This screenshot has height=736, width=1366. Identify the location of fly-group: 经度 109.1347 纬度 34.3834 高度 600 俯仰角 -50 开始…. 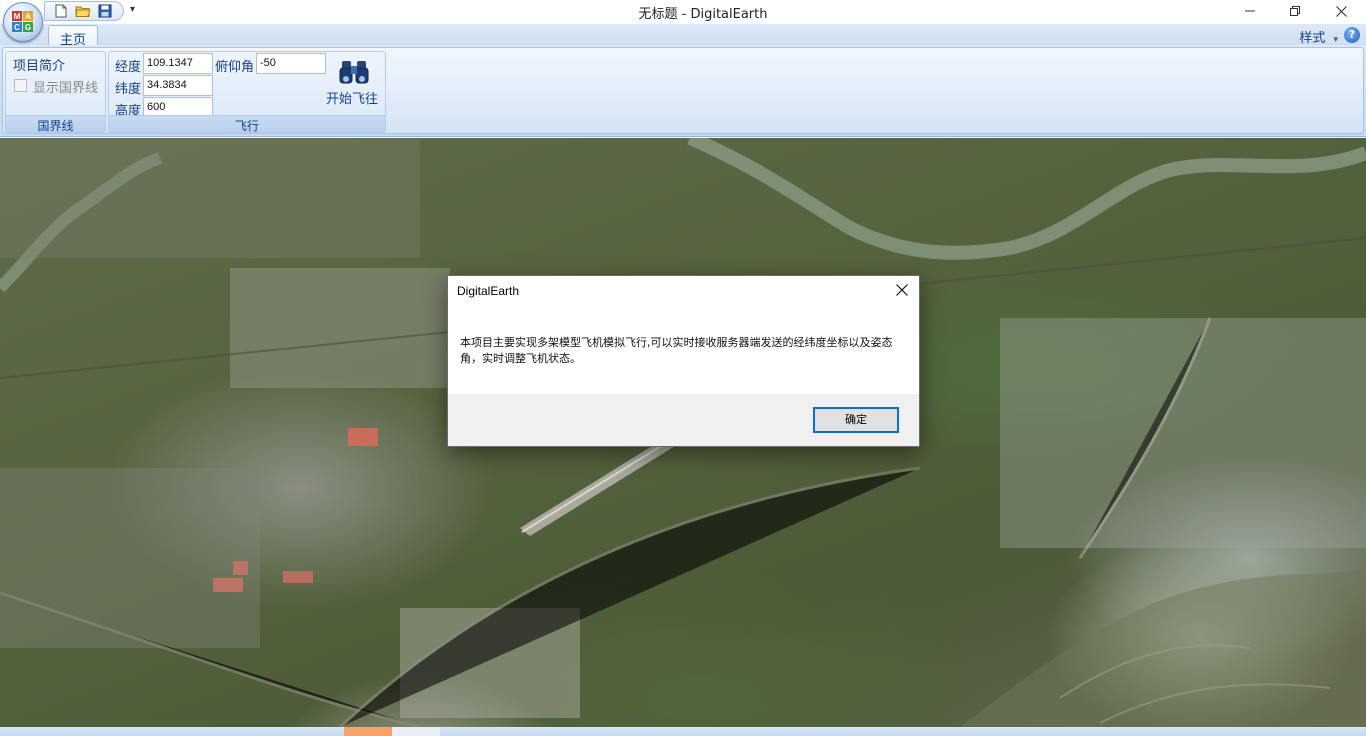
(247, 92).